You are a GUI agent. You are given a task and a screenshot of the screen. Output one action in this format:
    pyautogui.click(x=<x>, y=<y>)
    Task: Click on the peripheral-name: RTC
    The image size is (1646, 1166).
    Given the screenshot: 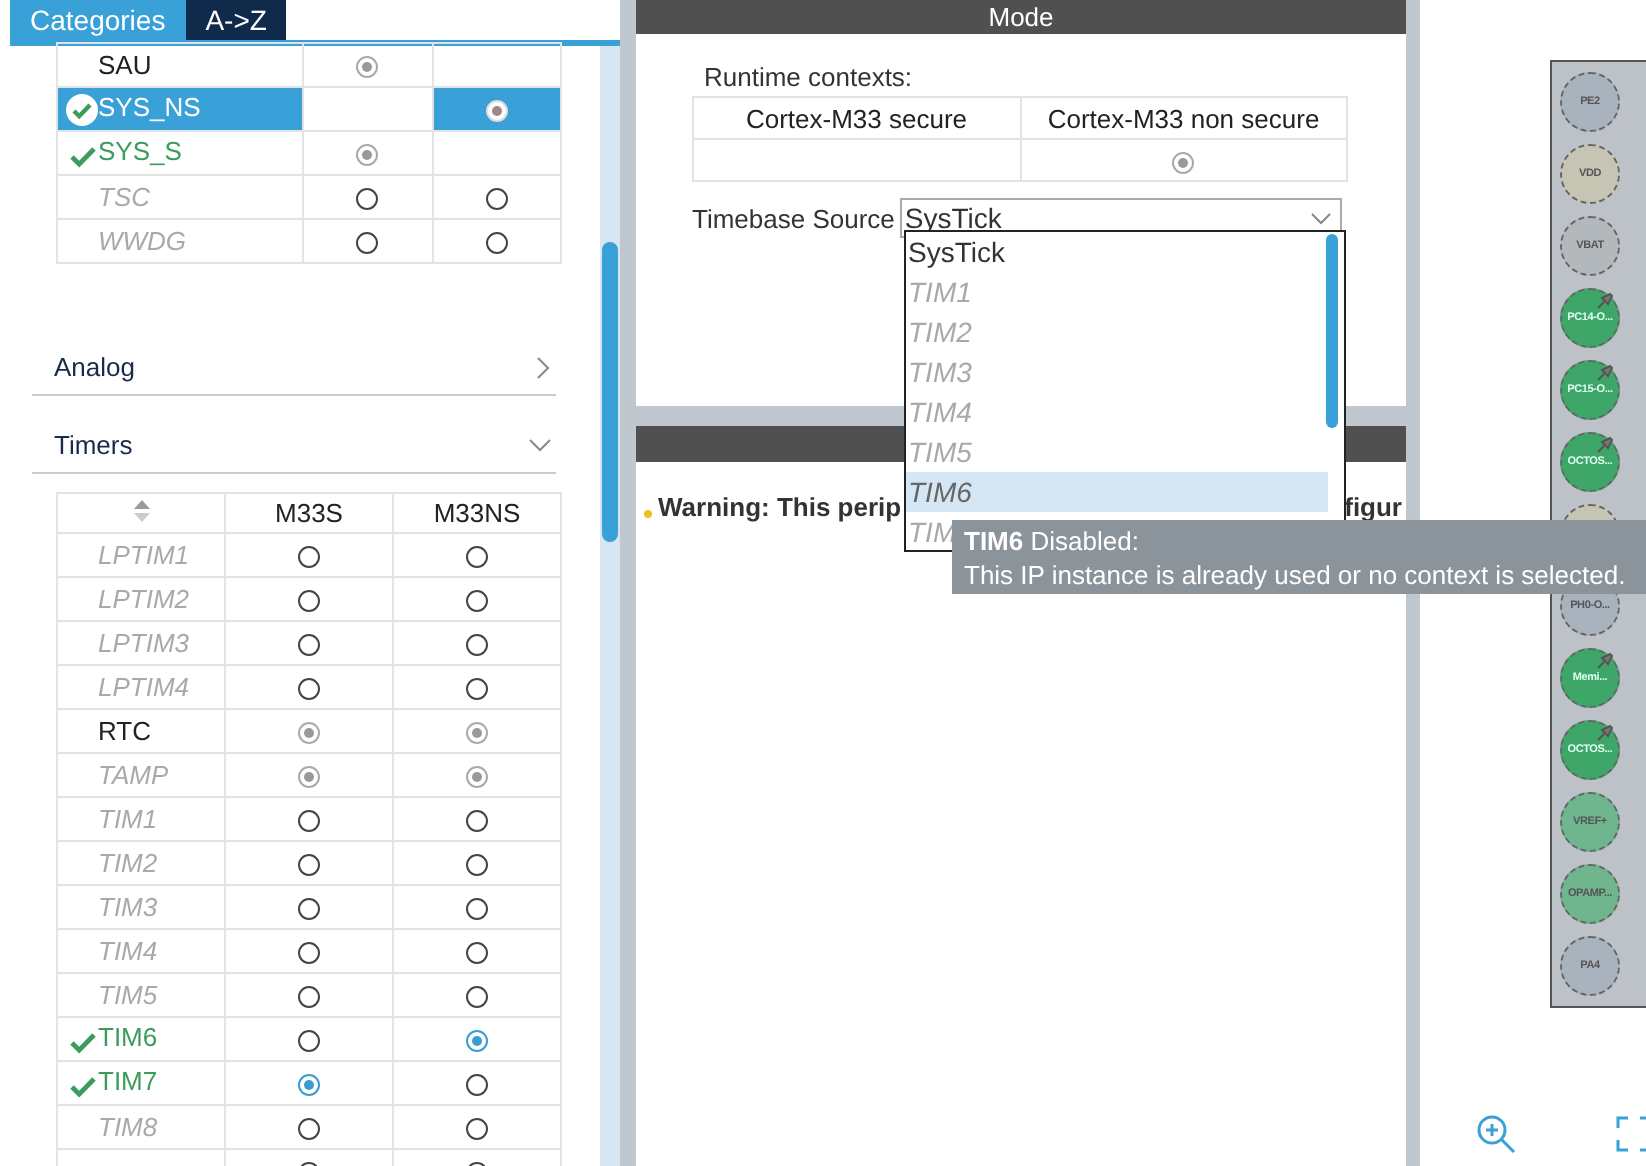 What is the action you would take?
    pyautogui.click(x=141, y=731)
    